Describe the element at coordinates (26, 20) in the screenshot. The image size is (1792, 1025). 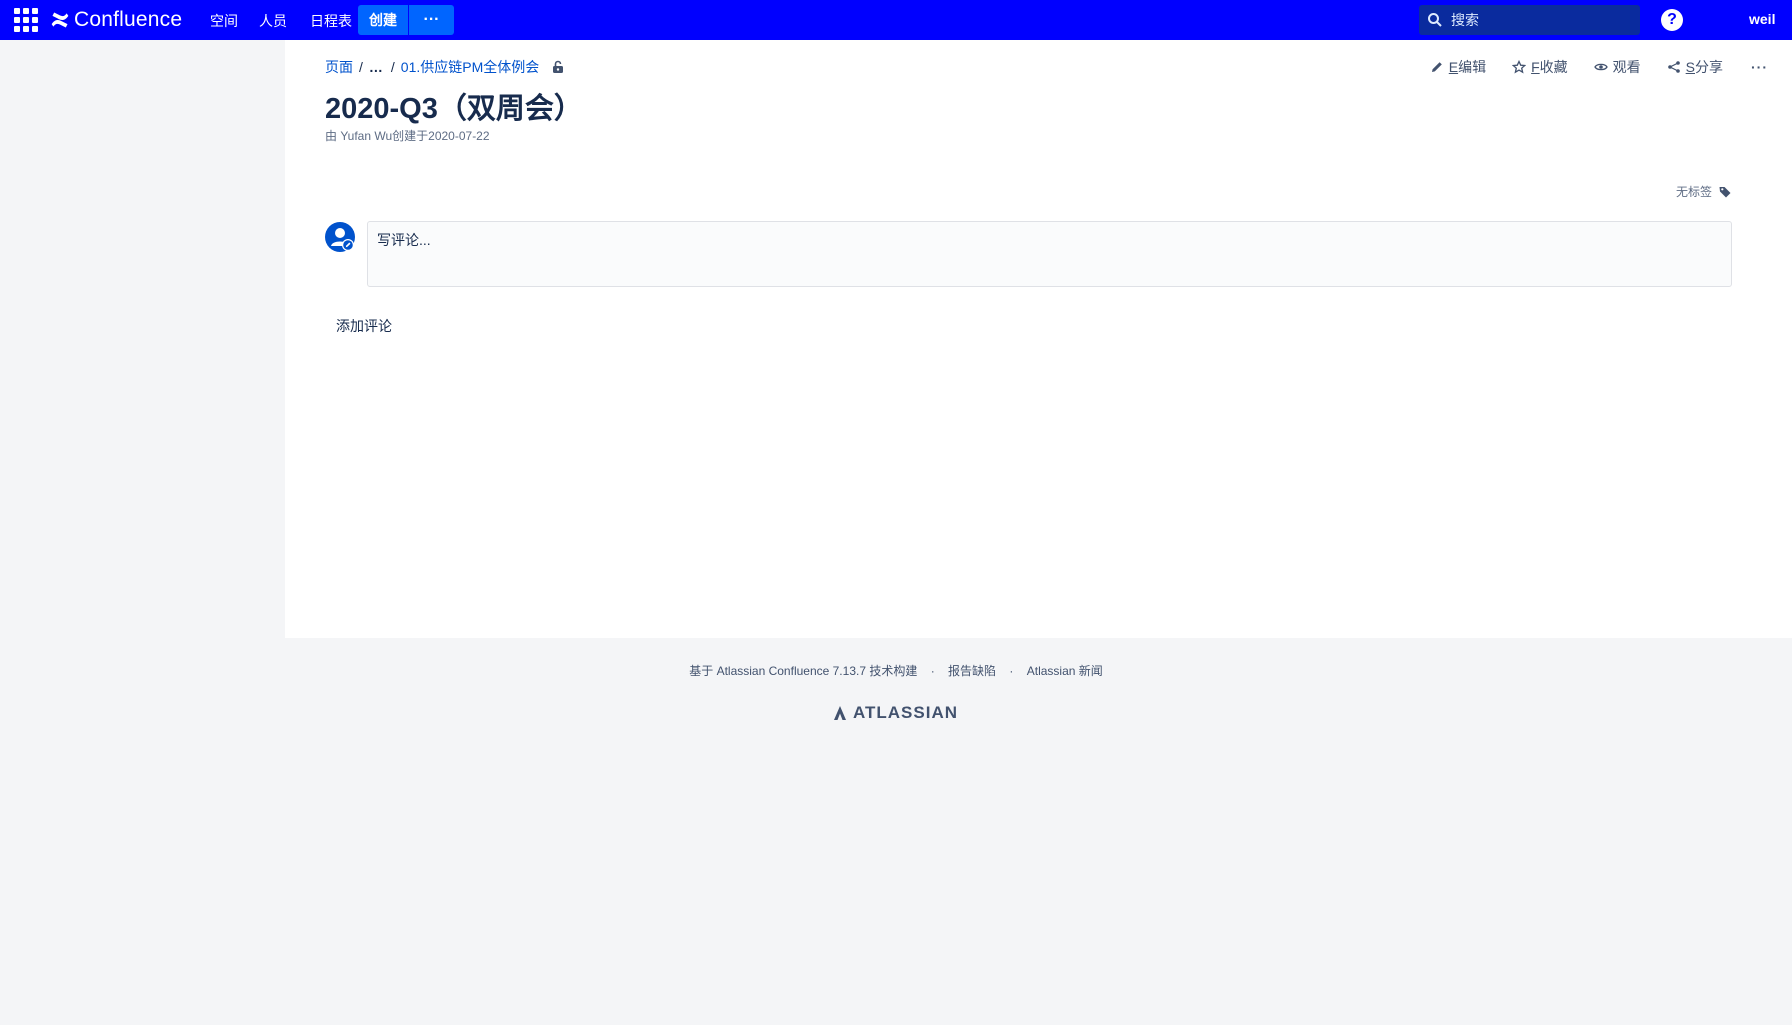
I see `app-switcher-icon` at that location.